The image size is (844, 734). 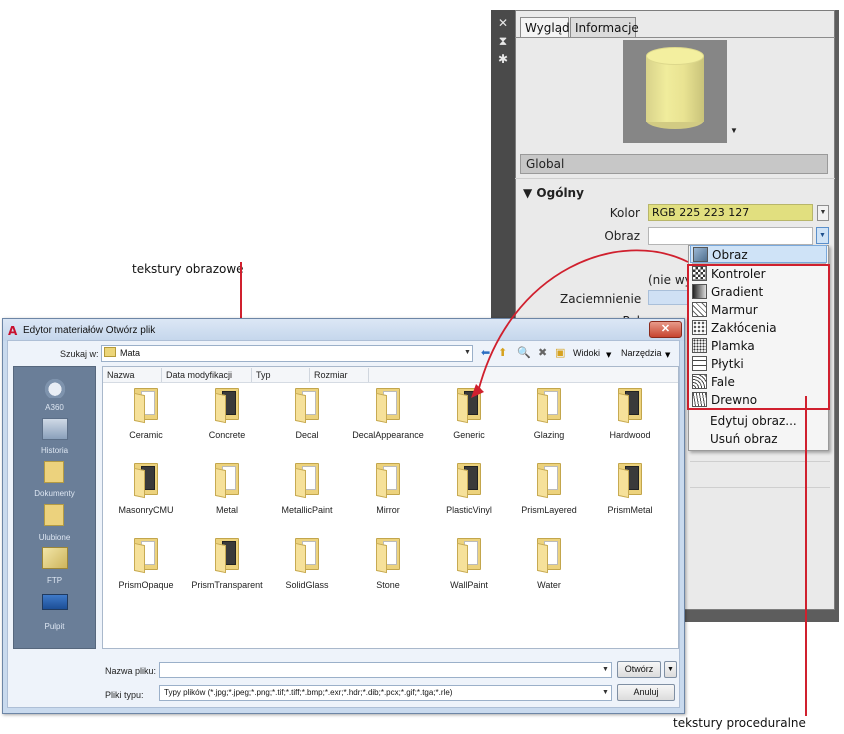 I want to click on open-button: Otwórz, so click(x=639, y=669).